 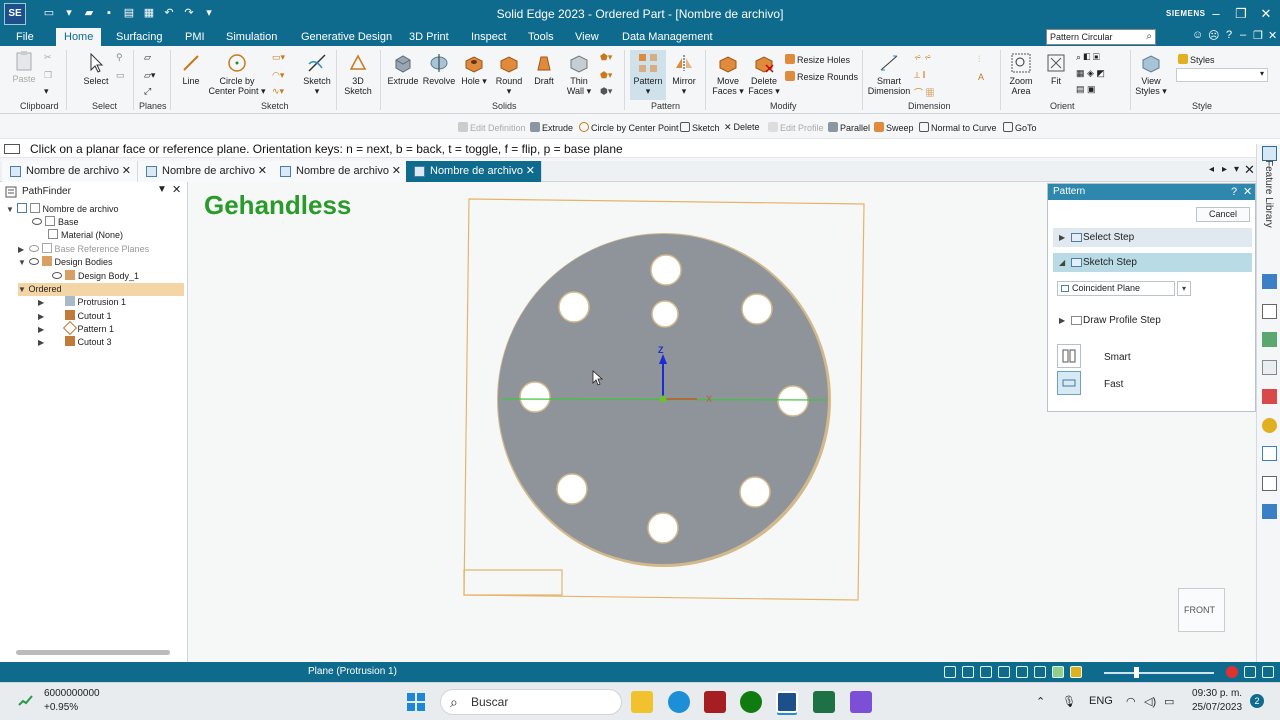 What do you see at coordinates (981, 77) in the screenshot?
I see `text-size-icon: A` at bounding box center [981, 77].